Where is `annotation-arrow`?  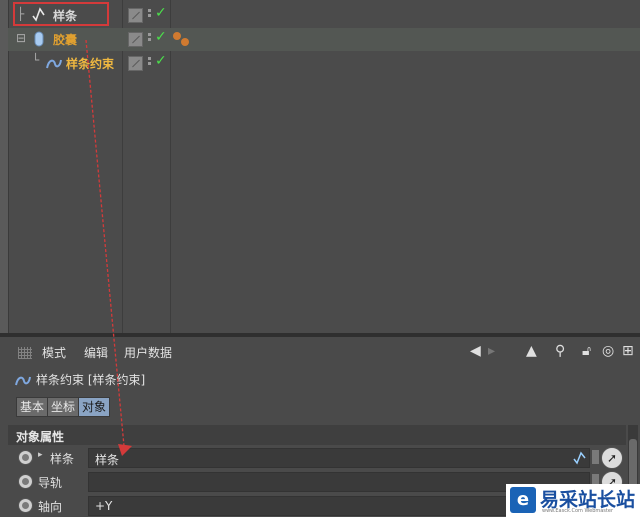 annotation-arrow is located at coordinates (108, 247).